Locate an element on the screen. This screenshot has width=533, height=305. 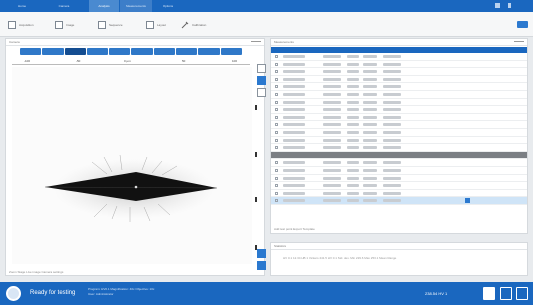
image-icon is located at coordinates (59, 24).